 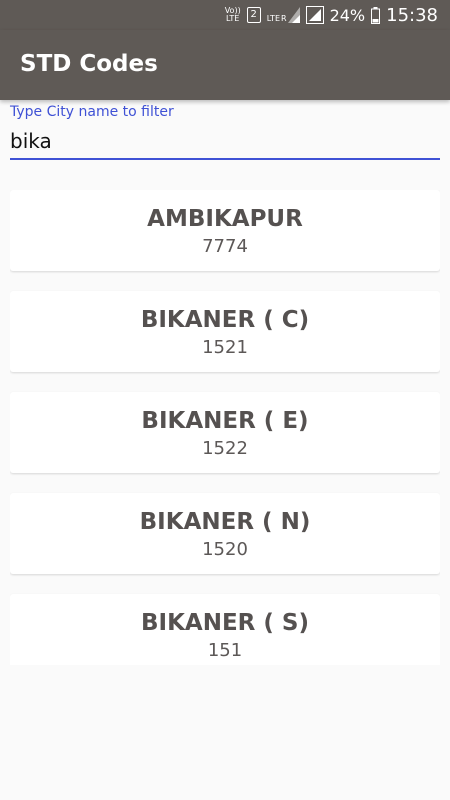 What do you see at coordinates (225, 623) in the screenshot?
I see `city-name: BIKANER ( S)` at bounding box center [225, 623].